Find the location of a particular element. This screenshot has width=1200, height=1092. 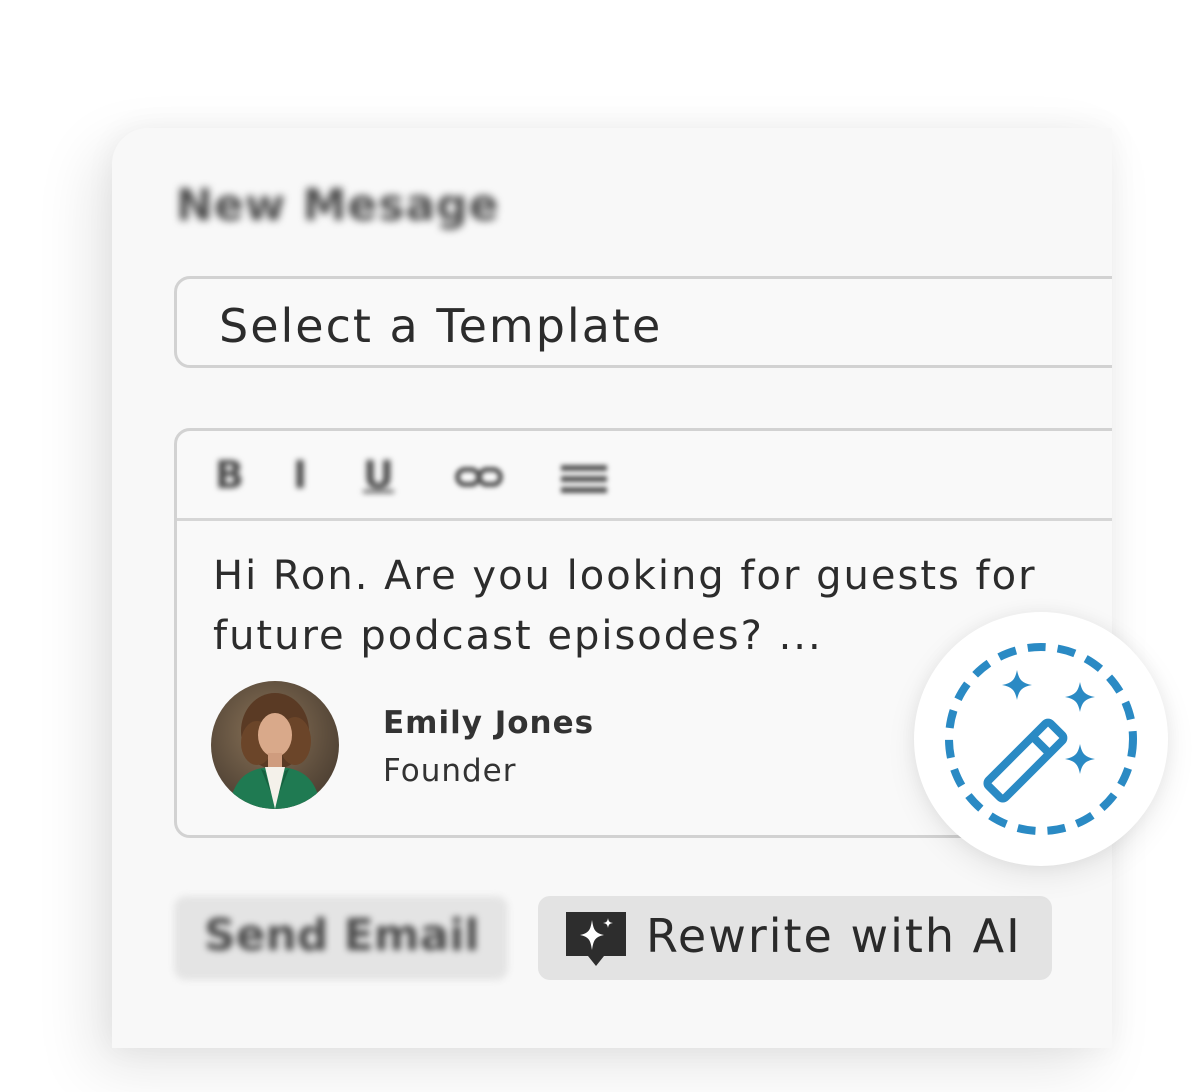

signature-role: Founder is located at coordinates (450, 771).